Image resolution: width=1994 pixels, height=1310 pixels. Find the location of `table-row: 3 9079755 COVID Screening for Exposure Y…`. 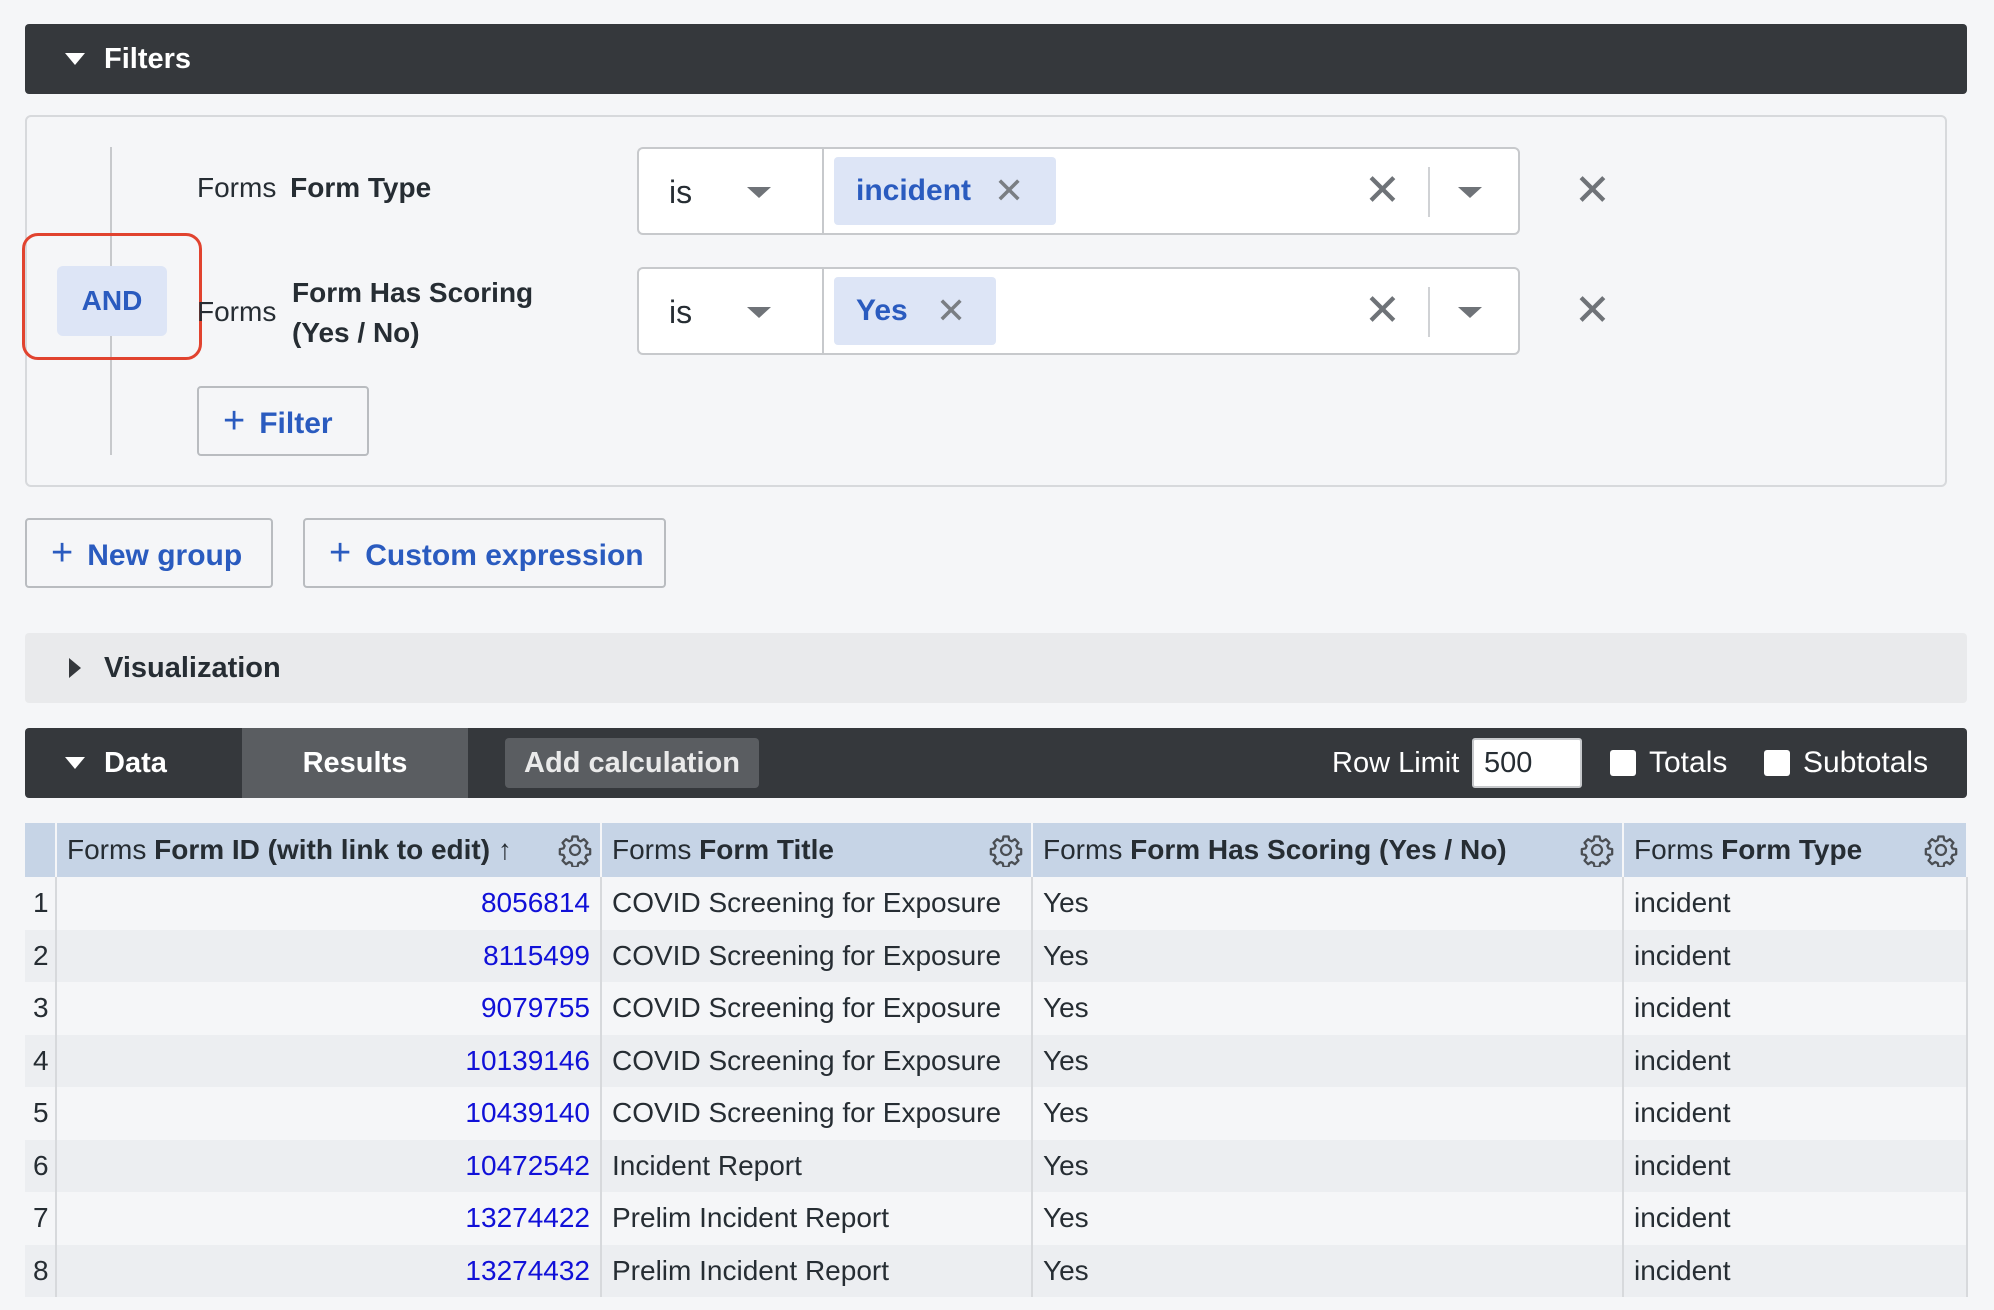

table-row: 3 9079755 COVID Screening for Exposure Y… is located at coordinates (996, 1008).